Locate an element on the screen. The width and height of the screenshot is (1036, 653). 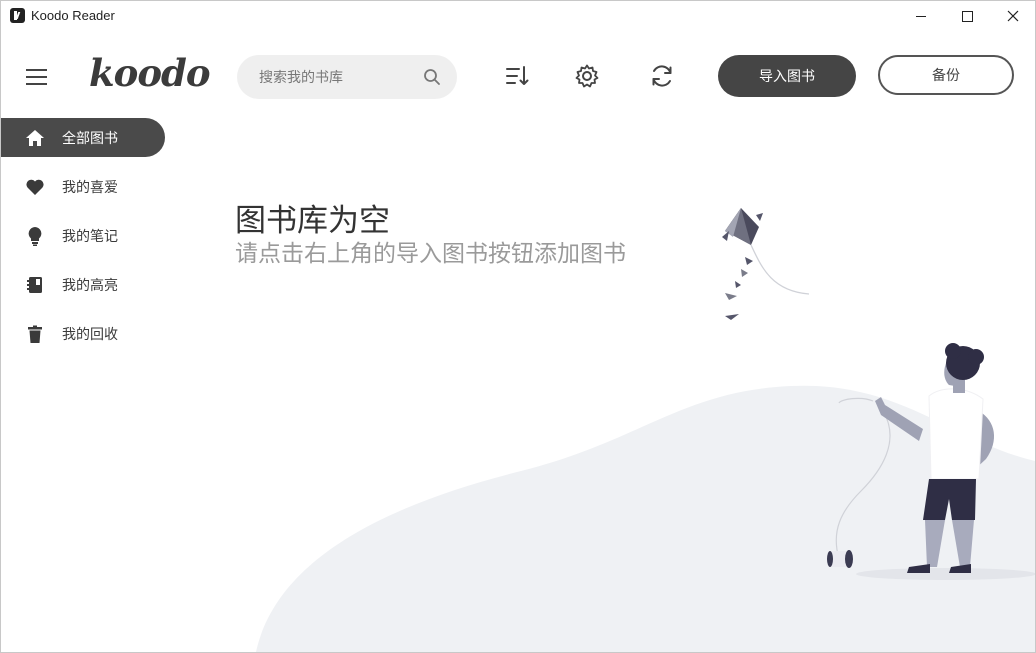
sidebar-item-label: 我的笔记 is located at coordinates (90, 236).